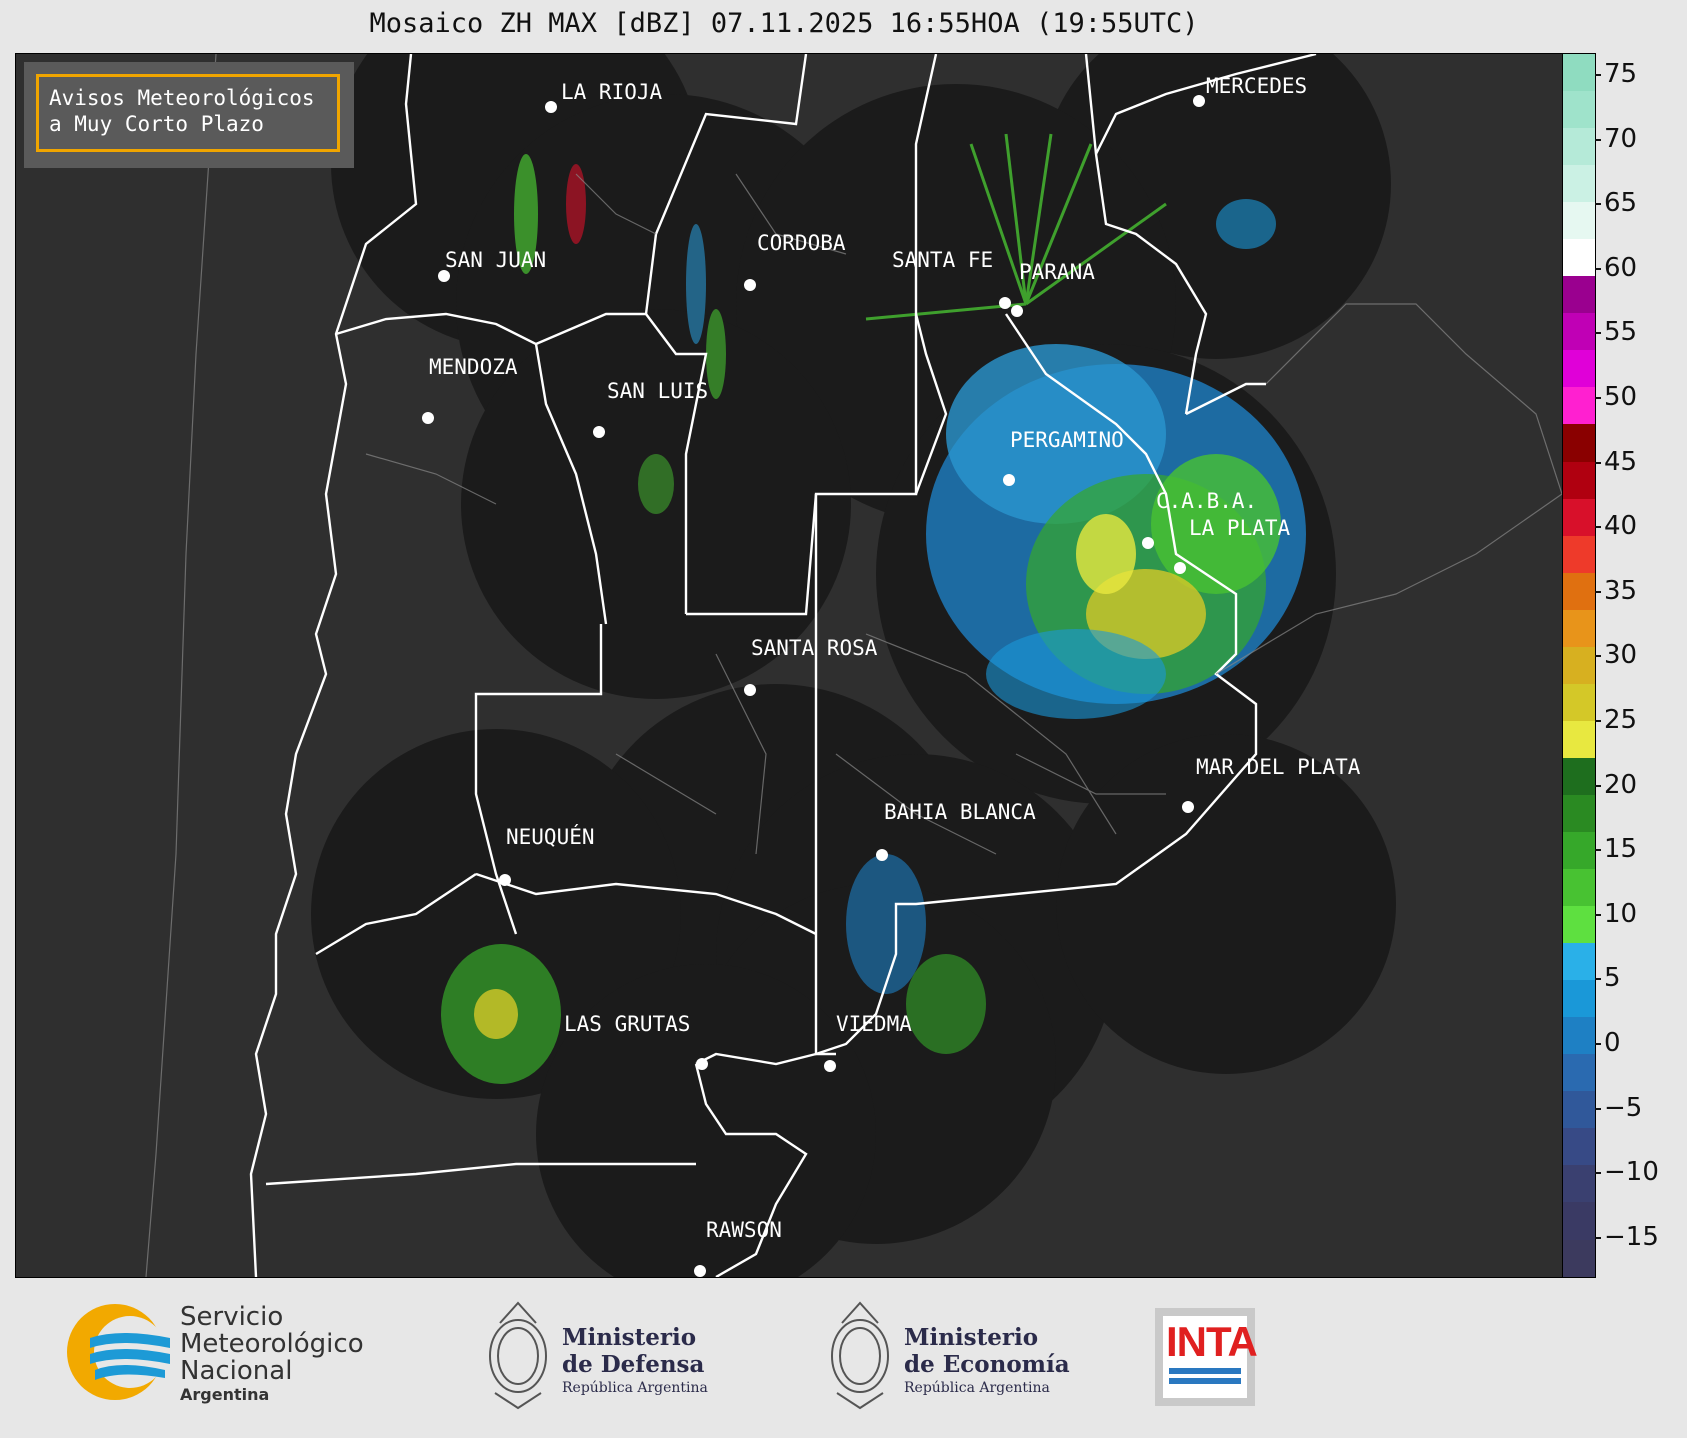 This screenshot has width=1687, height=1438. I want to click on city-label-san-juan: SAN JUAN, so click(496, 260).